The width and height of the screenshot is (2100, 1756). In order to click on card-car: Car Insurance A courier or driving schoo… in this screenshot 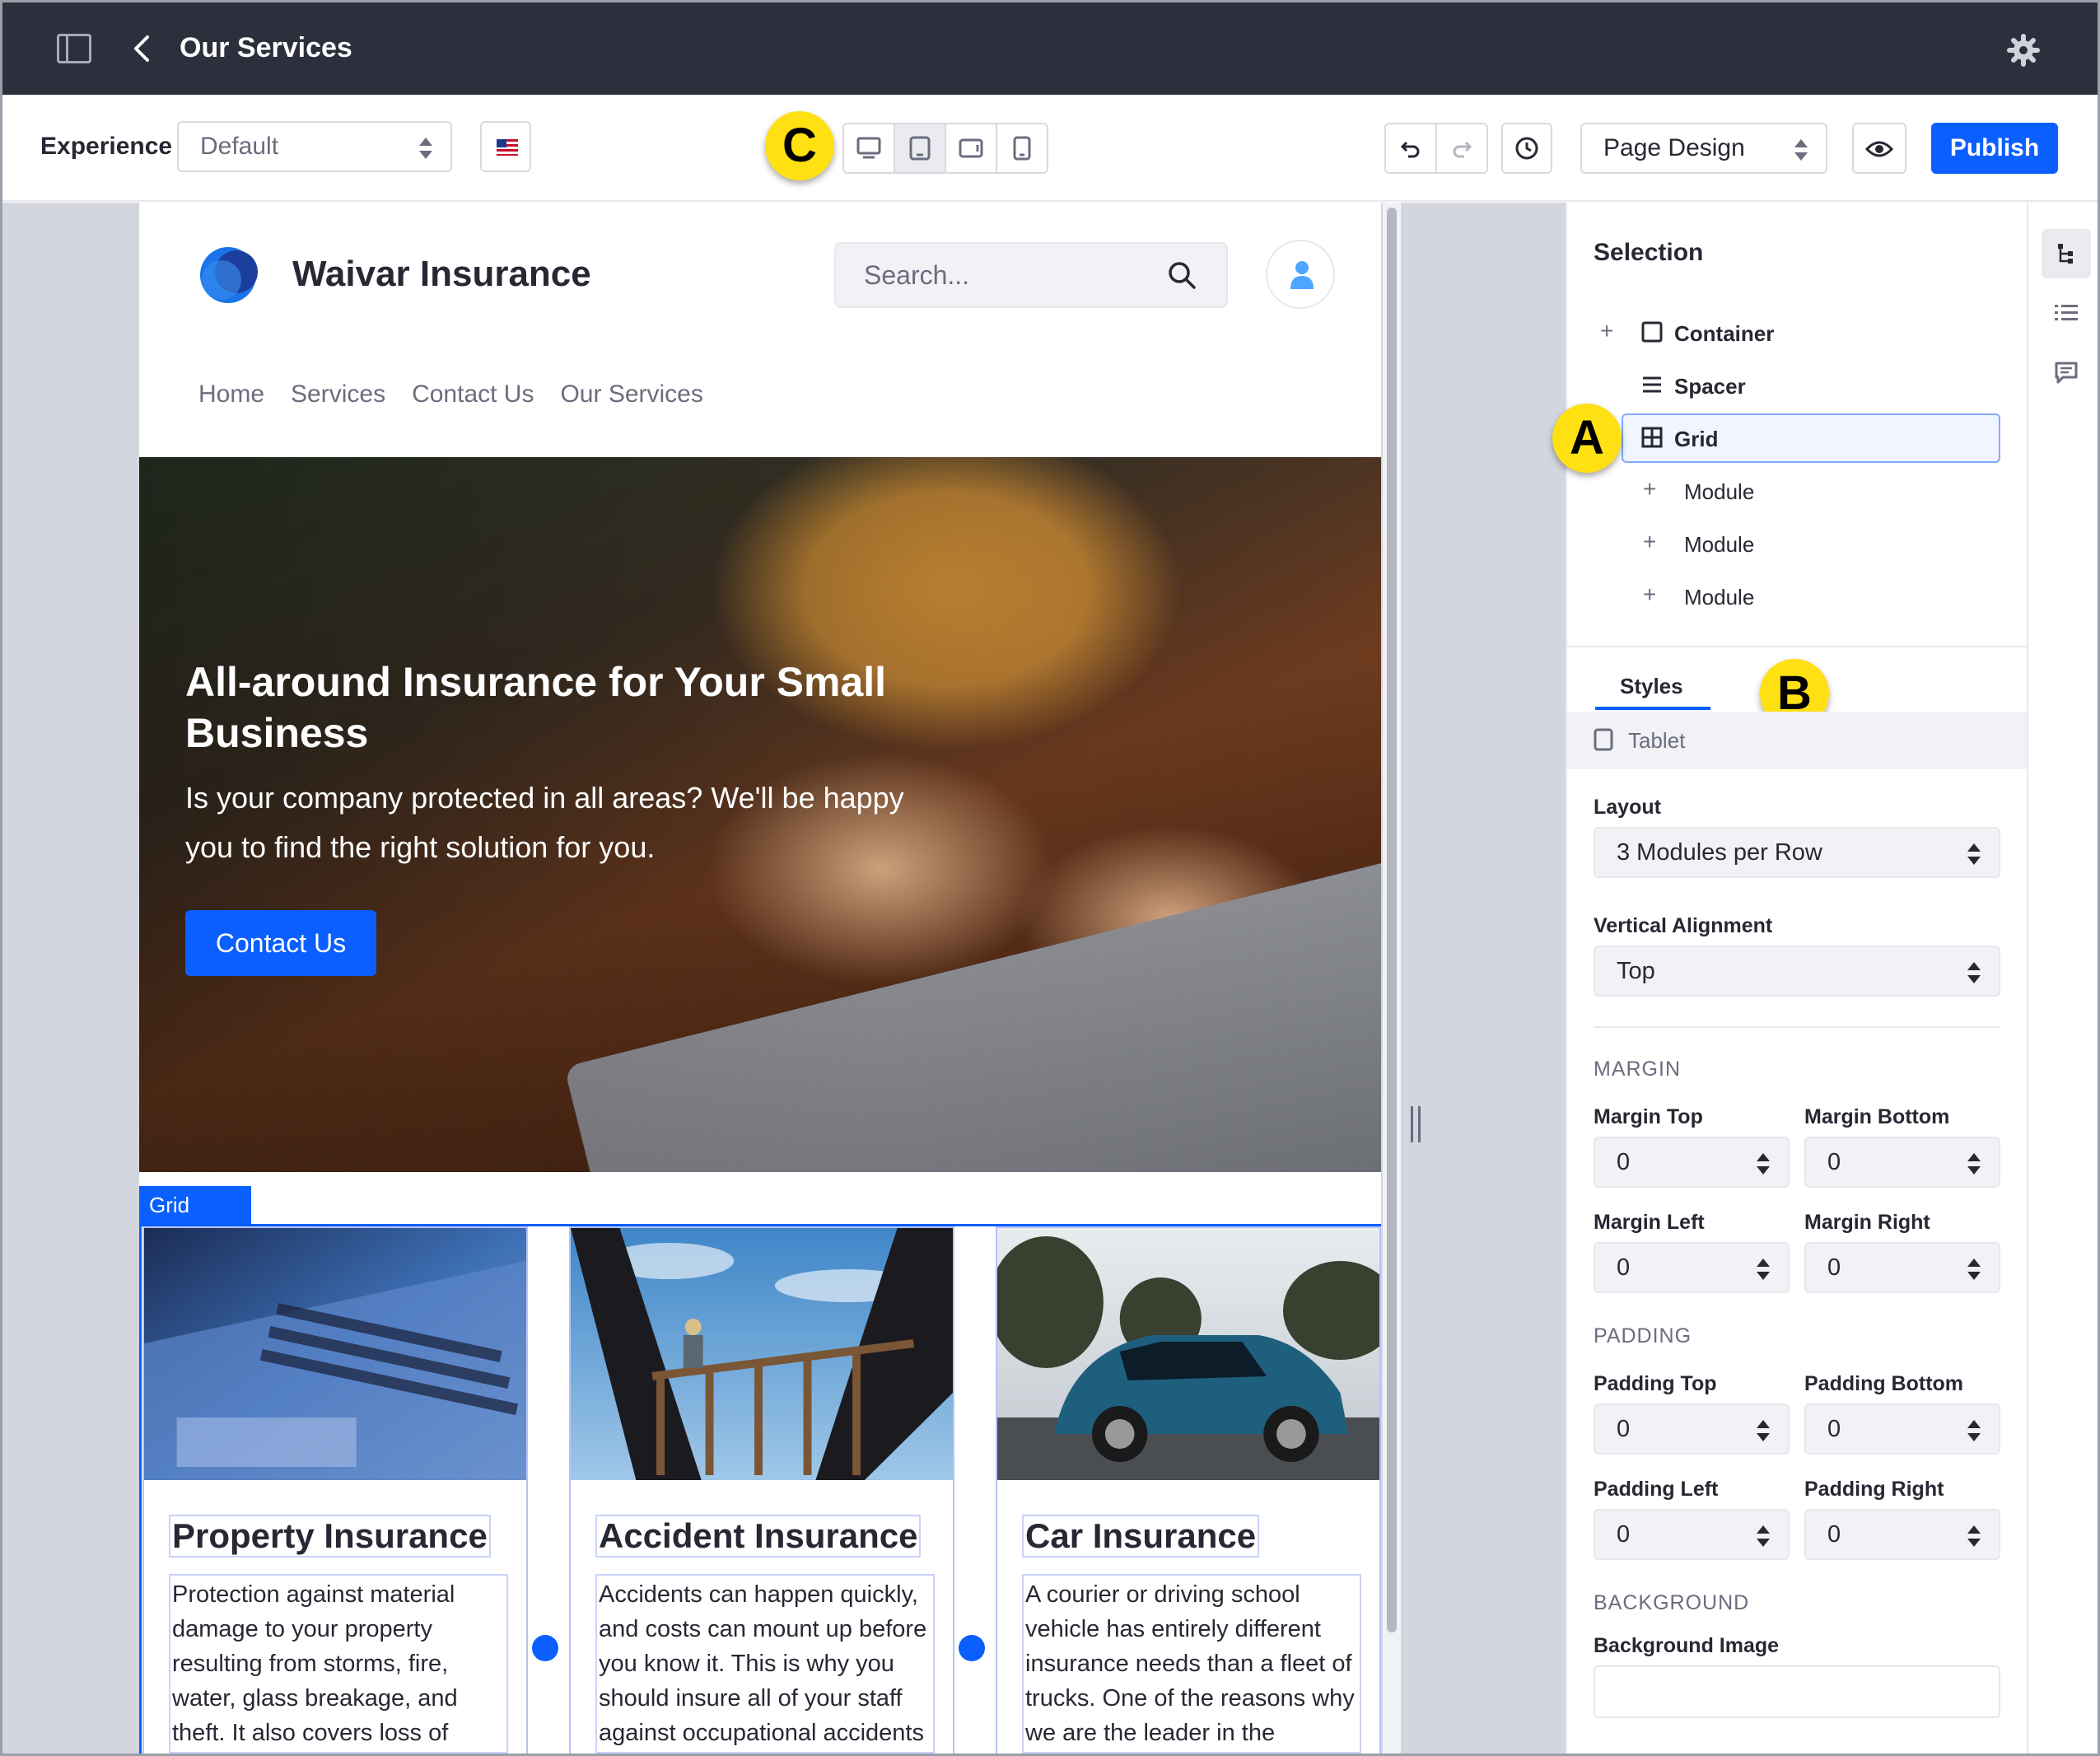, I will do `click(1188, 1490)`.